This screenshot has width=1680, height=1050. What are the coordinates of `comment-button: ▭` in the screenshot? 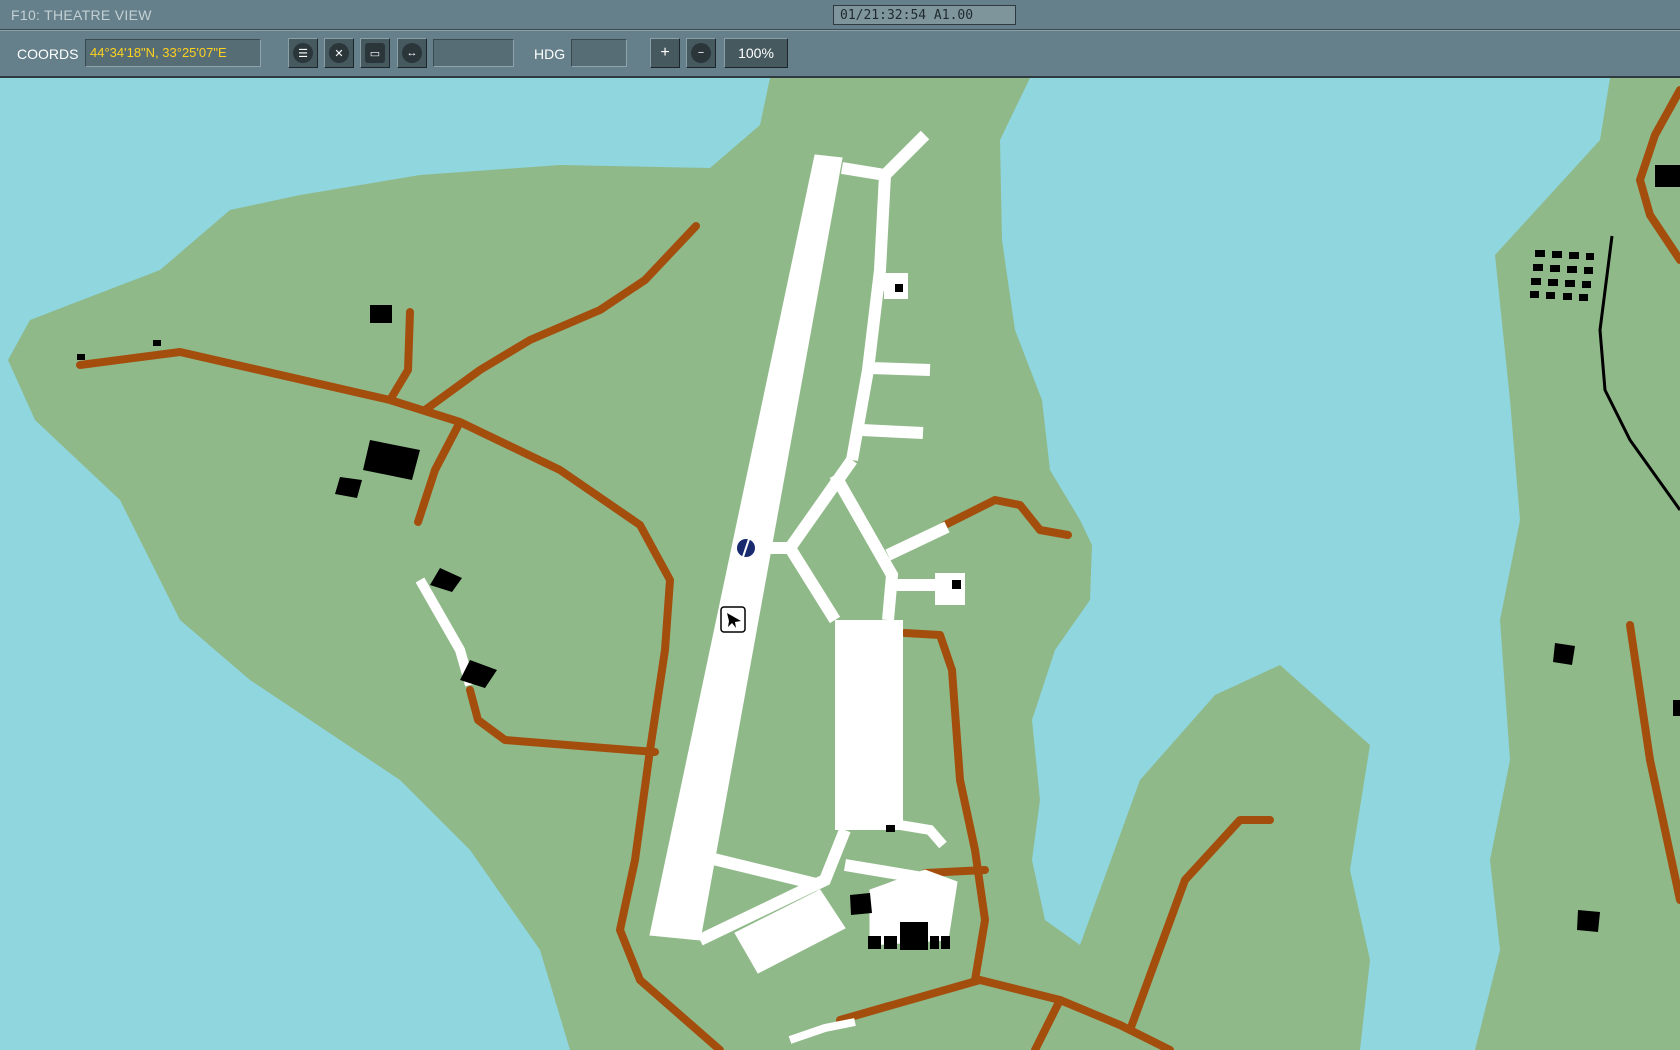 It's located at (375, 53).